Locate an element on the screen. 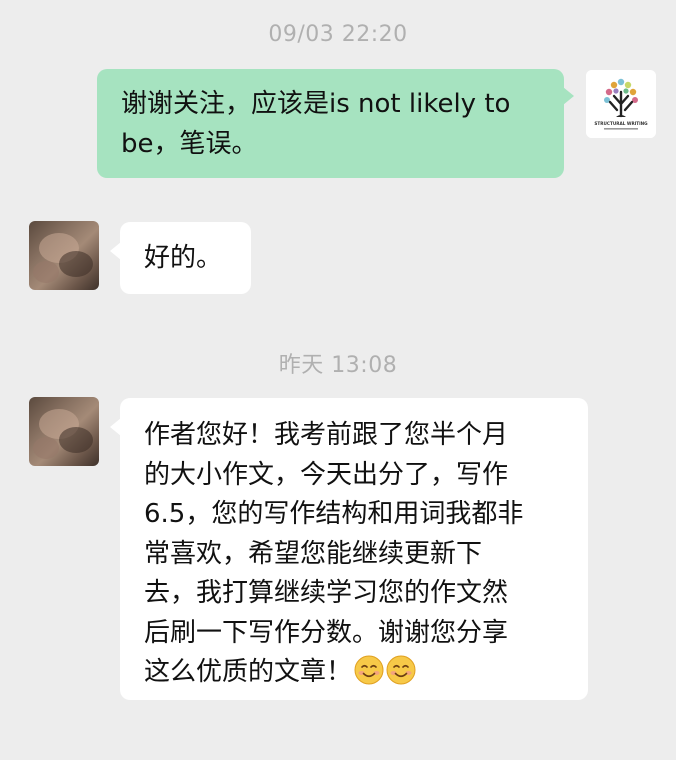  message-text-line: 作者您好！我考前跟了您半个月 is located at coordinates (326, 435).